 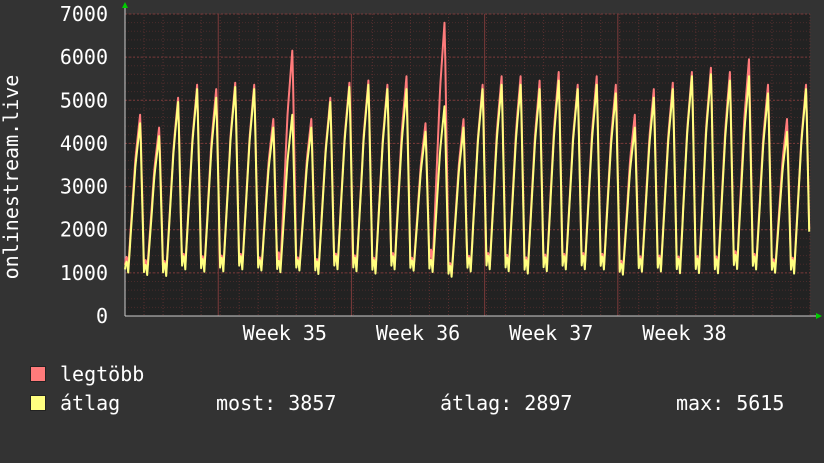 What do you see at coordinates (102, 374) in the screenshot?
I see `legend-label: legtöbb` at bounding box center [102, 374].